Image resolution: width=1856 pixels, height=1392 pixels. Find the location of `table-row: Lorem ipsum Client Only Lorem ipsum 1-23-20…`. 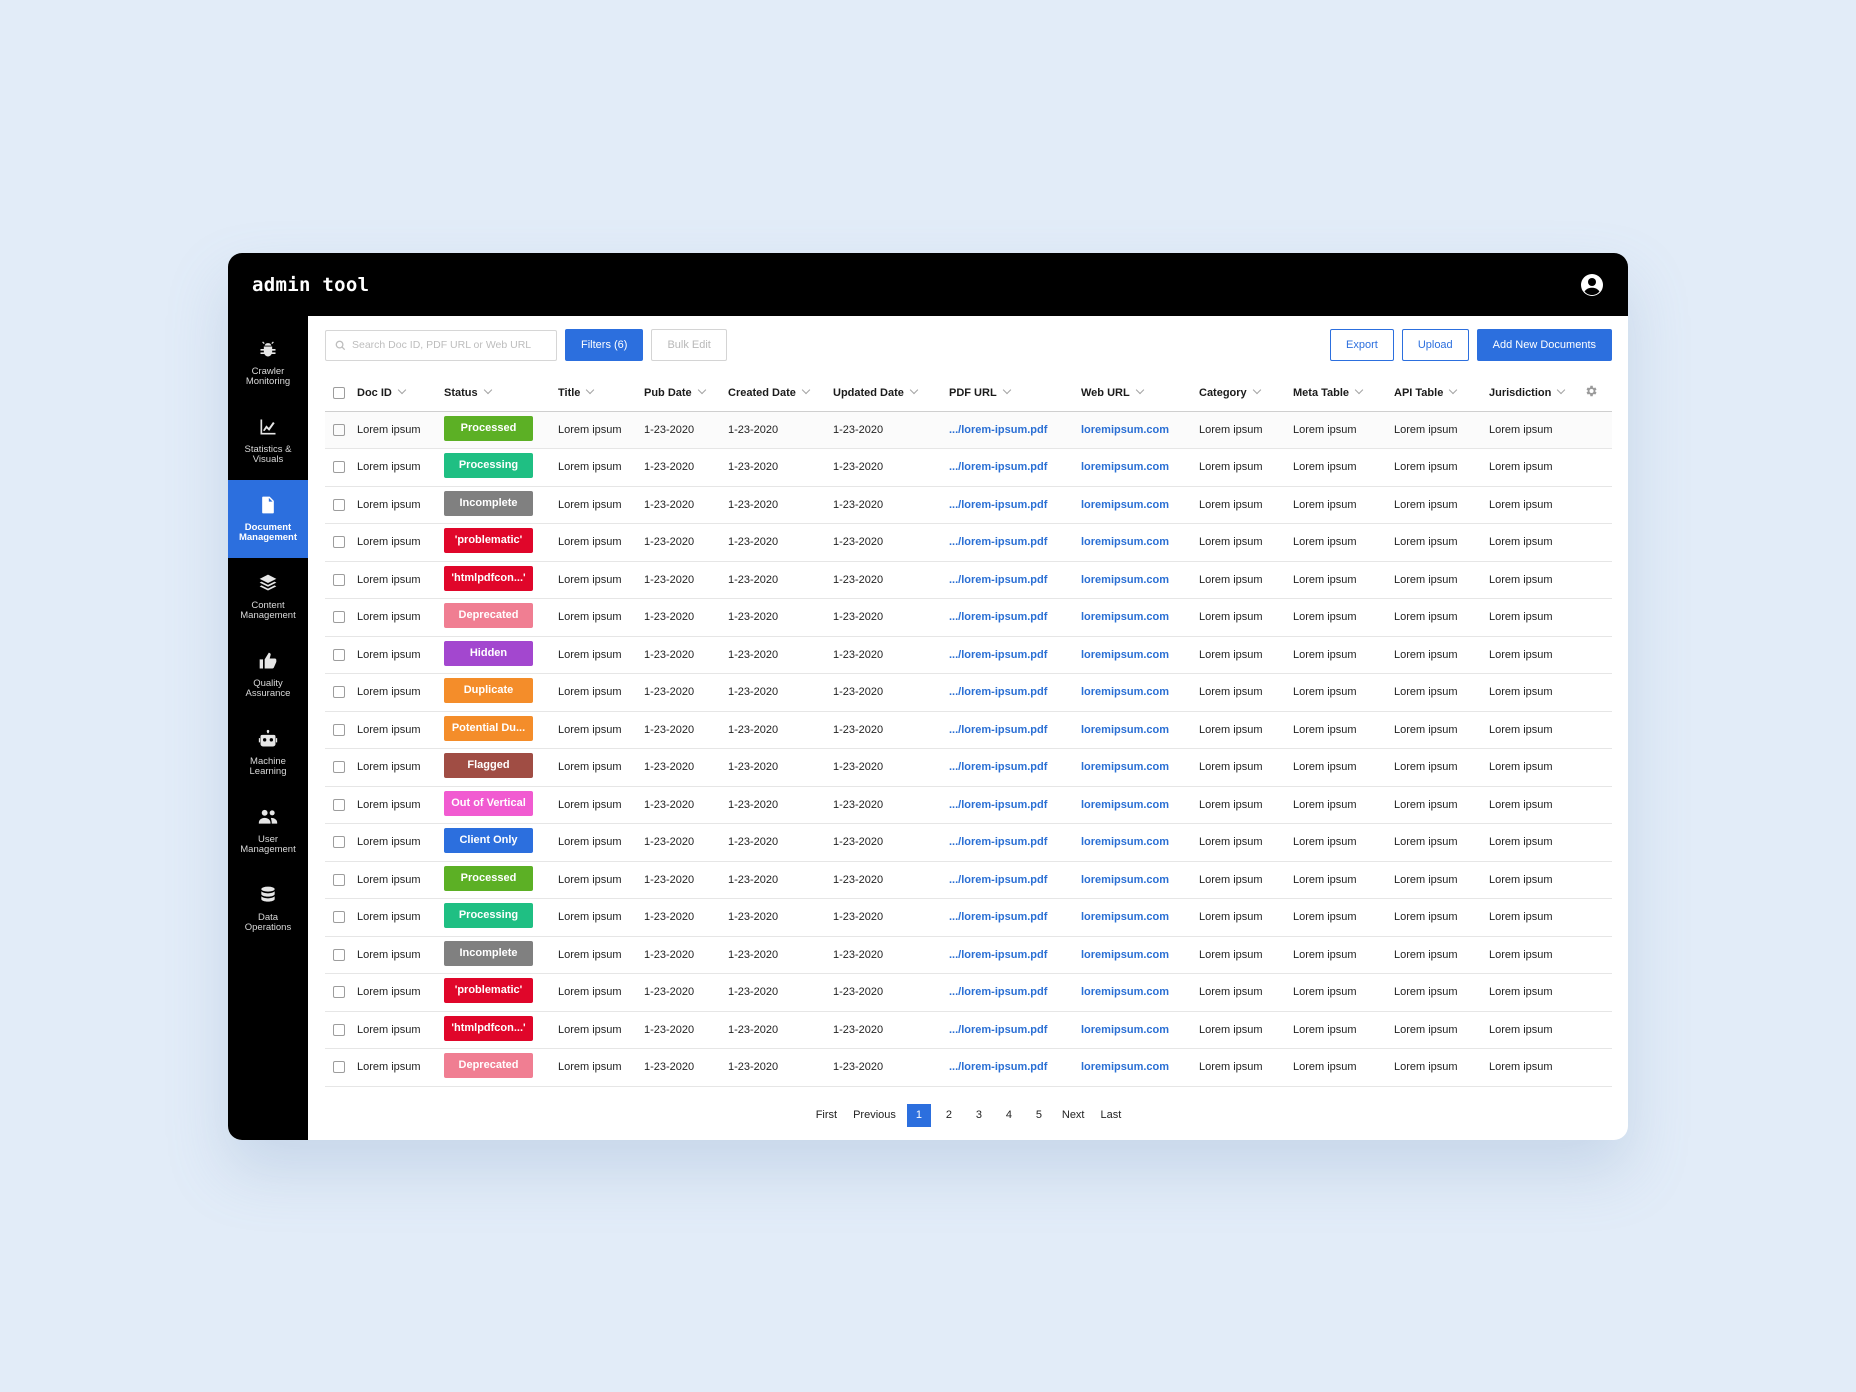

table-row: Lorem ipsum Client Only Lorem ipsum 1-23-20… is located at coordinates (968, 842).